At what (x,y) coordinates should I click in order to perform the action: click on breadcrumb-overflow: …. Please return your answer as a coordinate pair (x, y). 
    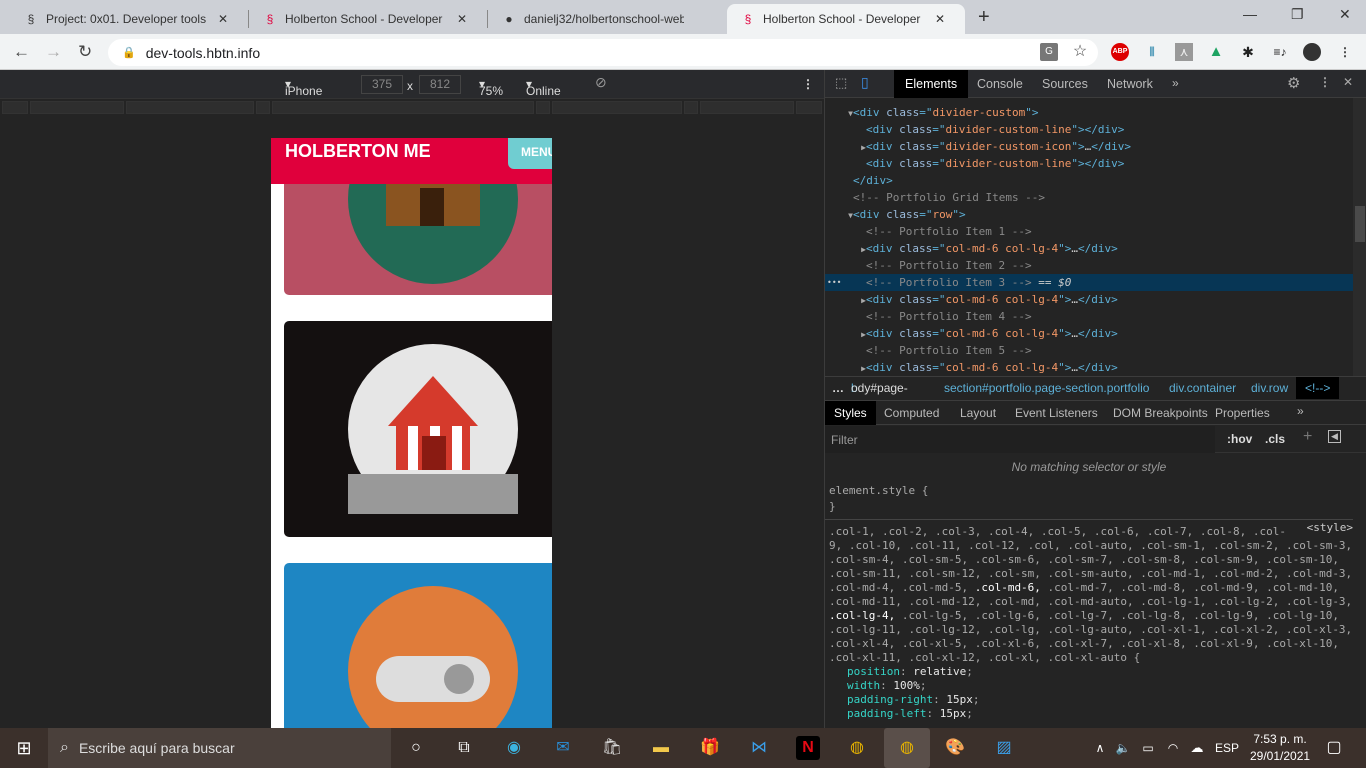
    Looking at the image, I should click on (838, 388).